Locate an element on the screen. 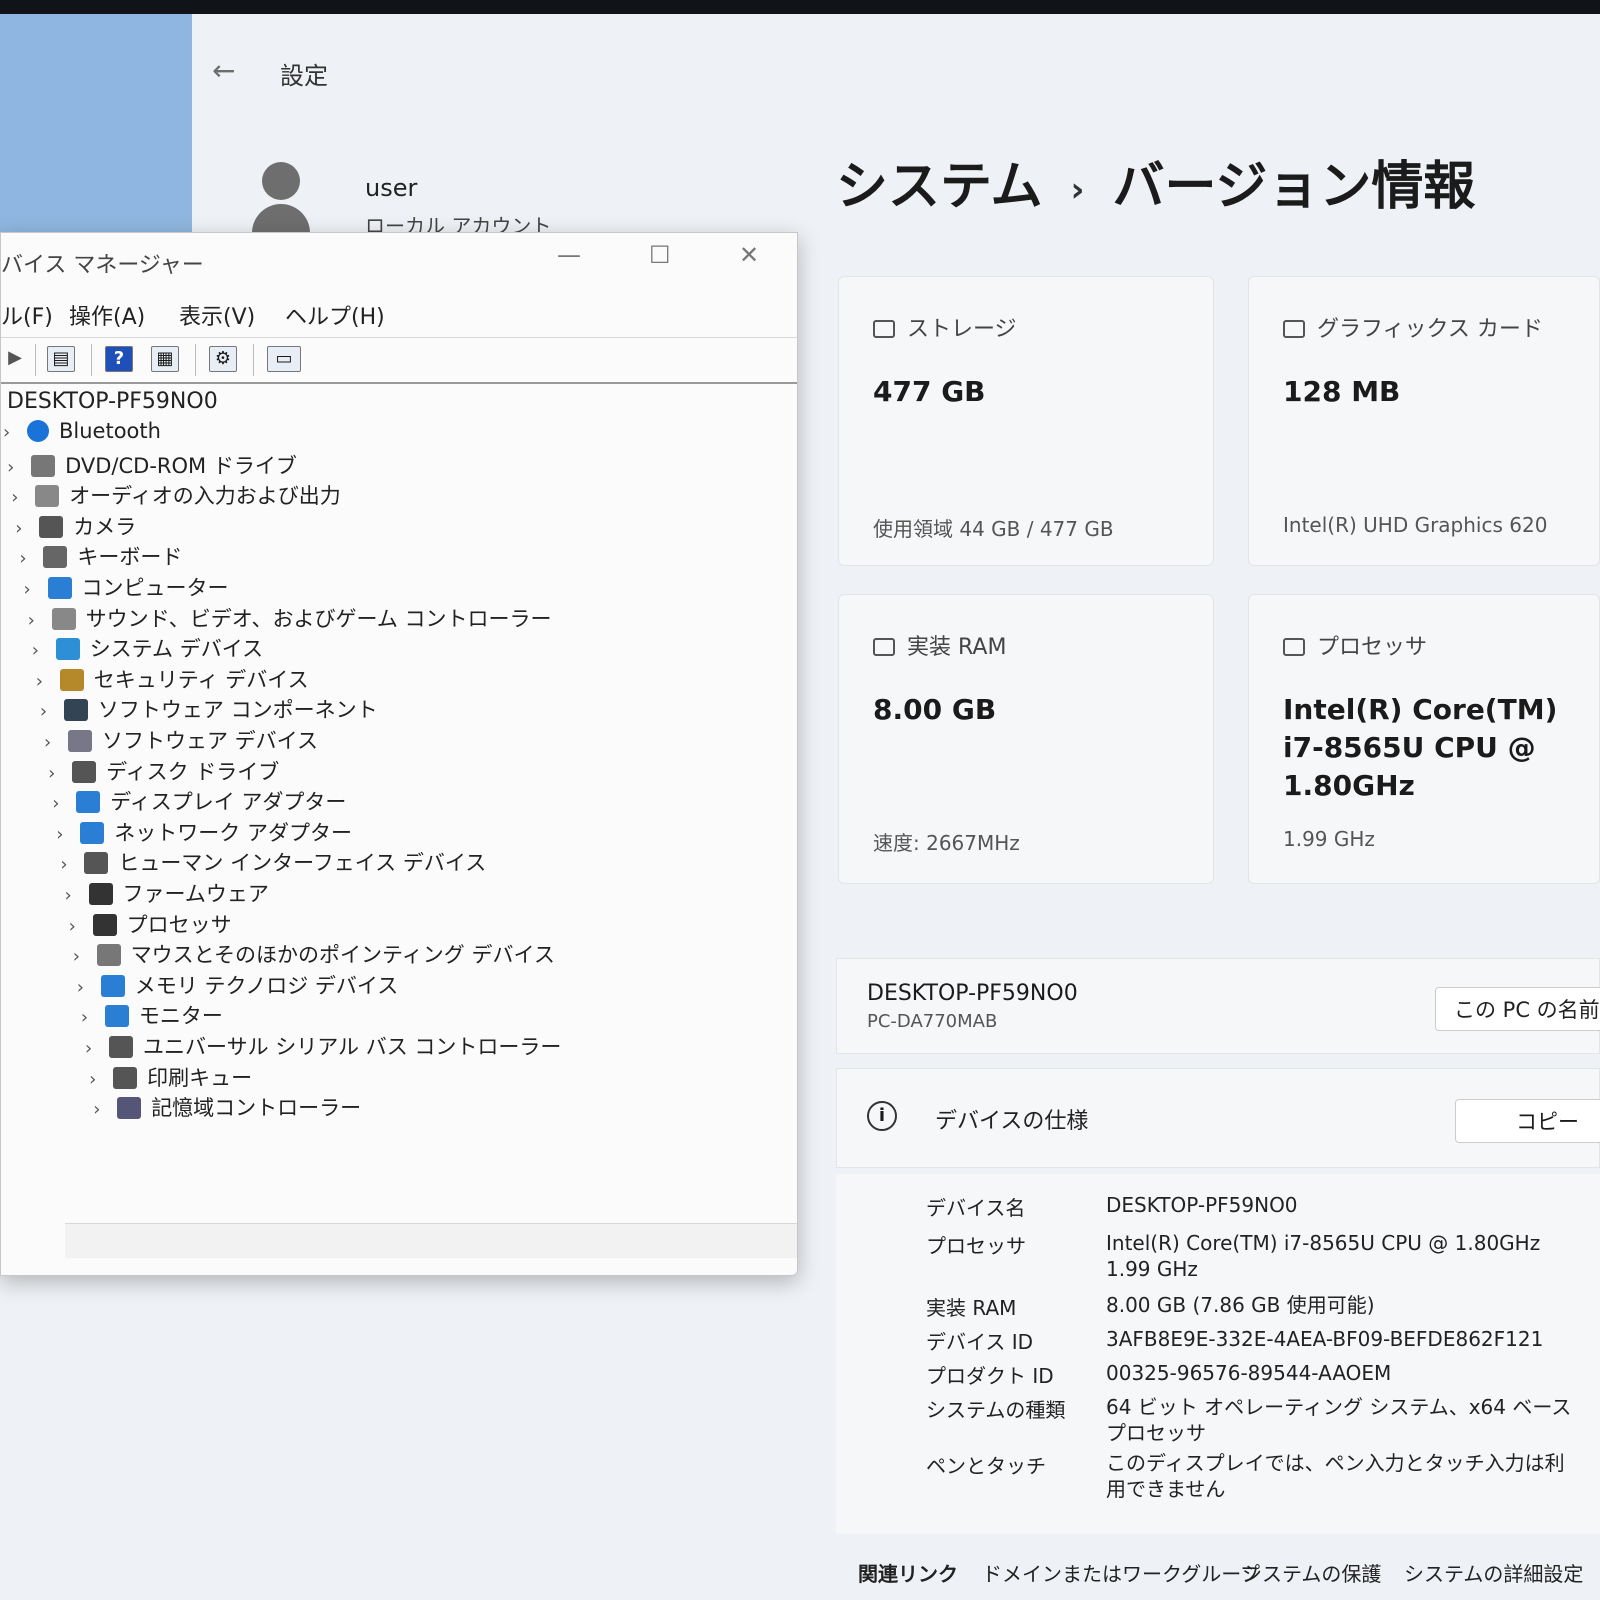 The height and width of the screenshot is (1600, 1600). storage-label: ストレージ is located at coordinates (945, 327).